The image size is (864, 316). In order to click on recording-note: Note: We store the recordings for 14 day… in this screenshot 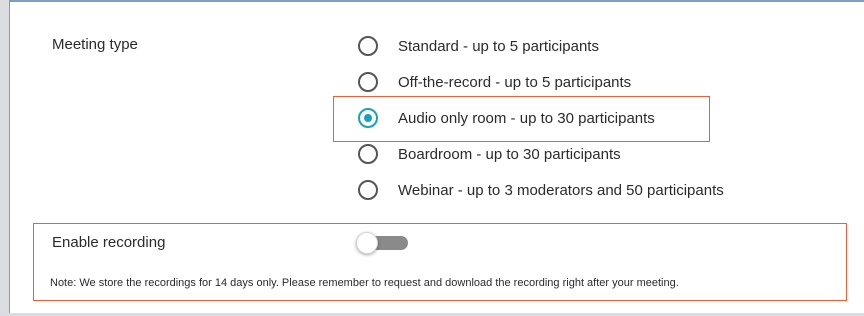, I will do `click(364, 283)`.